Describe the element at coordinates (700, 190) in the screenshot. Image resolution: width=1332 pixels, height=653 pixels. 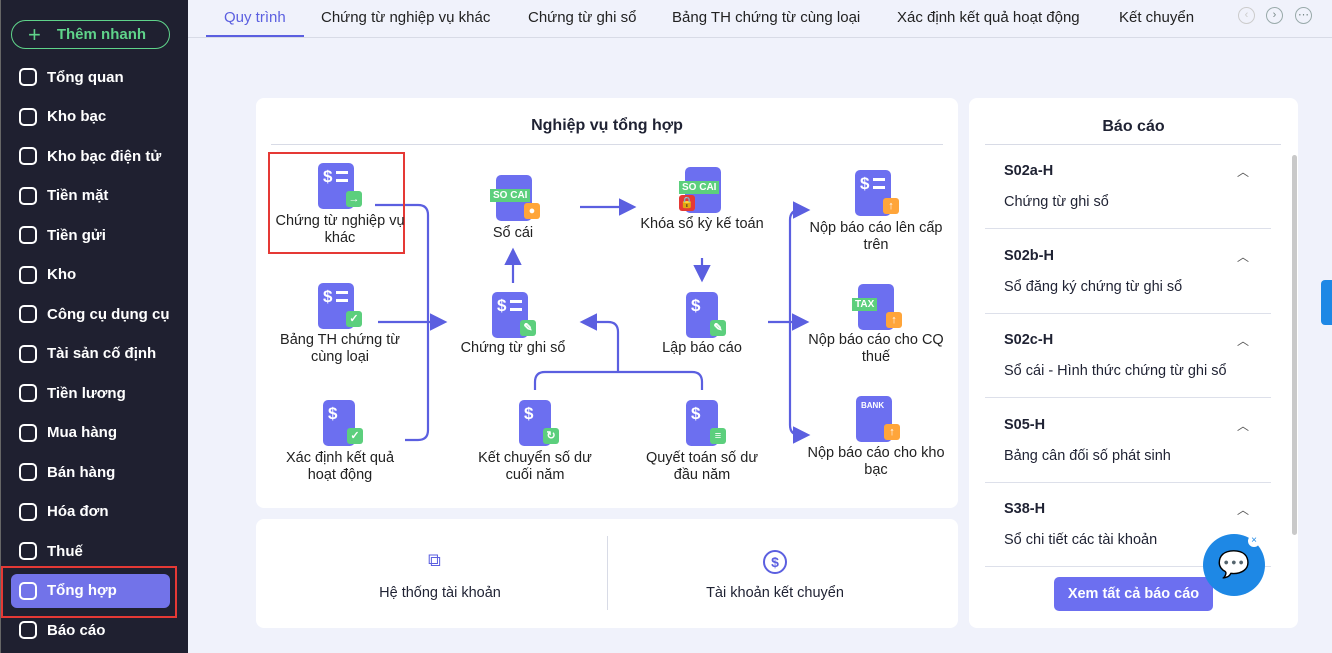
I see `lock-ledger-icon: SO CAI 🔒` at that location.